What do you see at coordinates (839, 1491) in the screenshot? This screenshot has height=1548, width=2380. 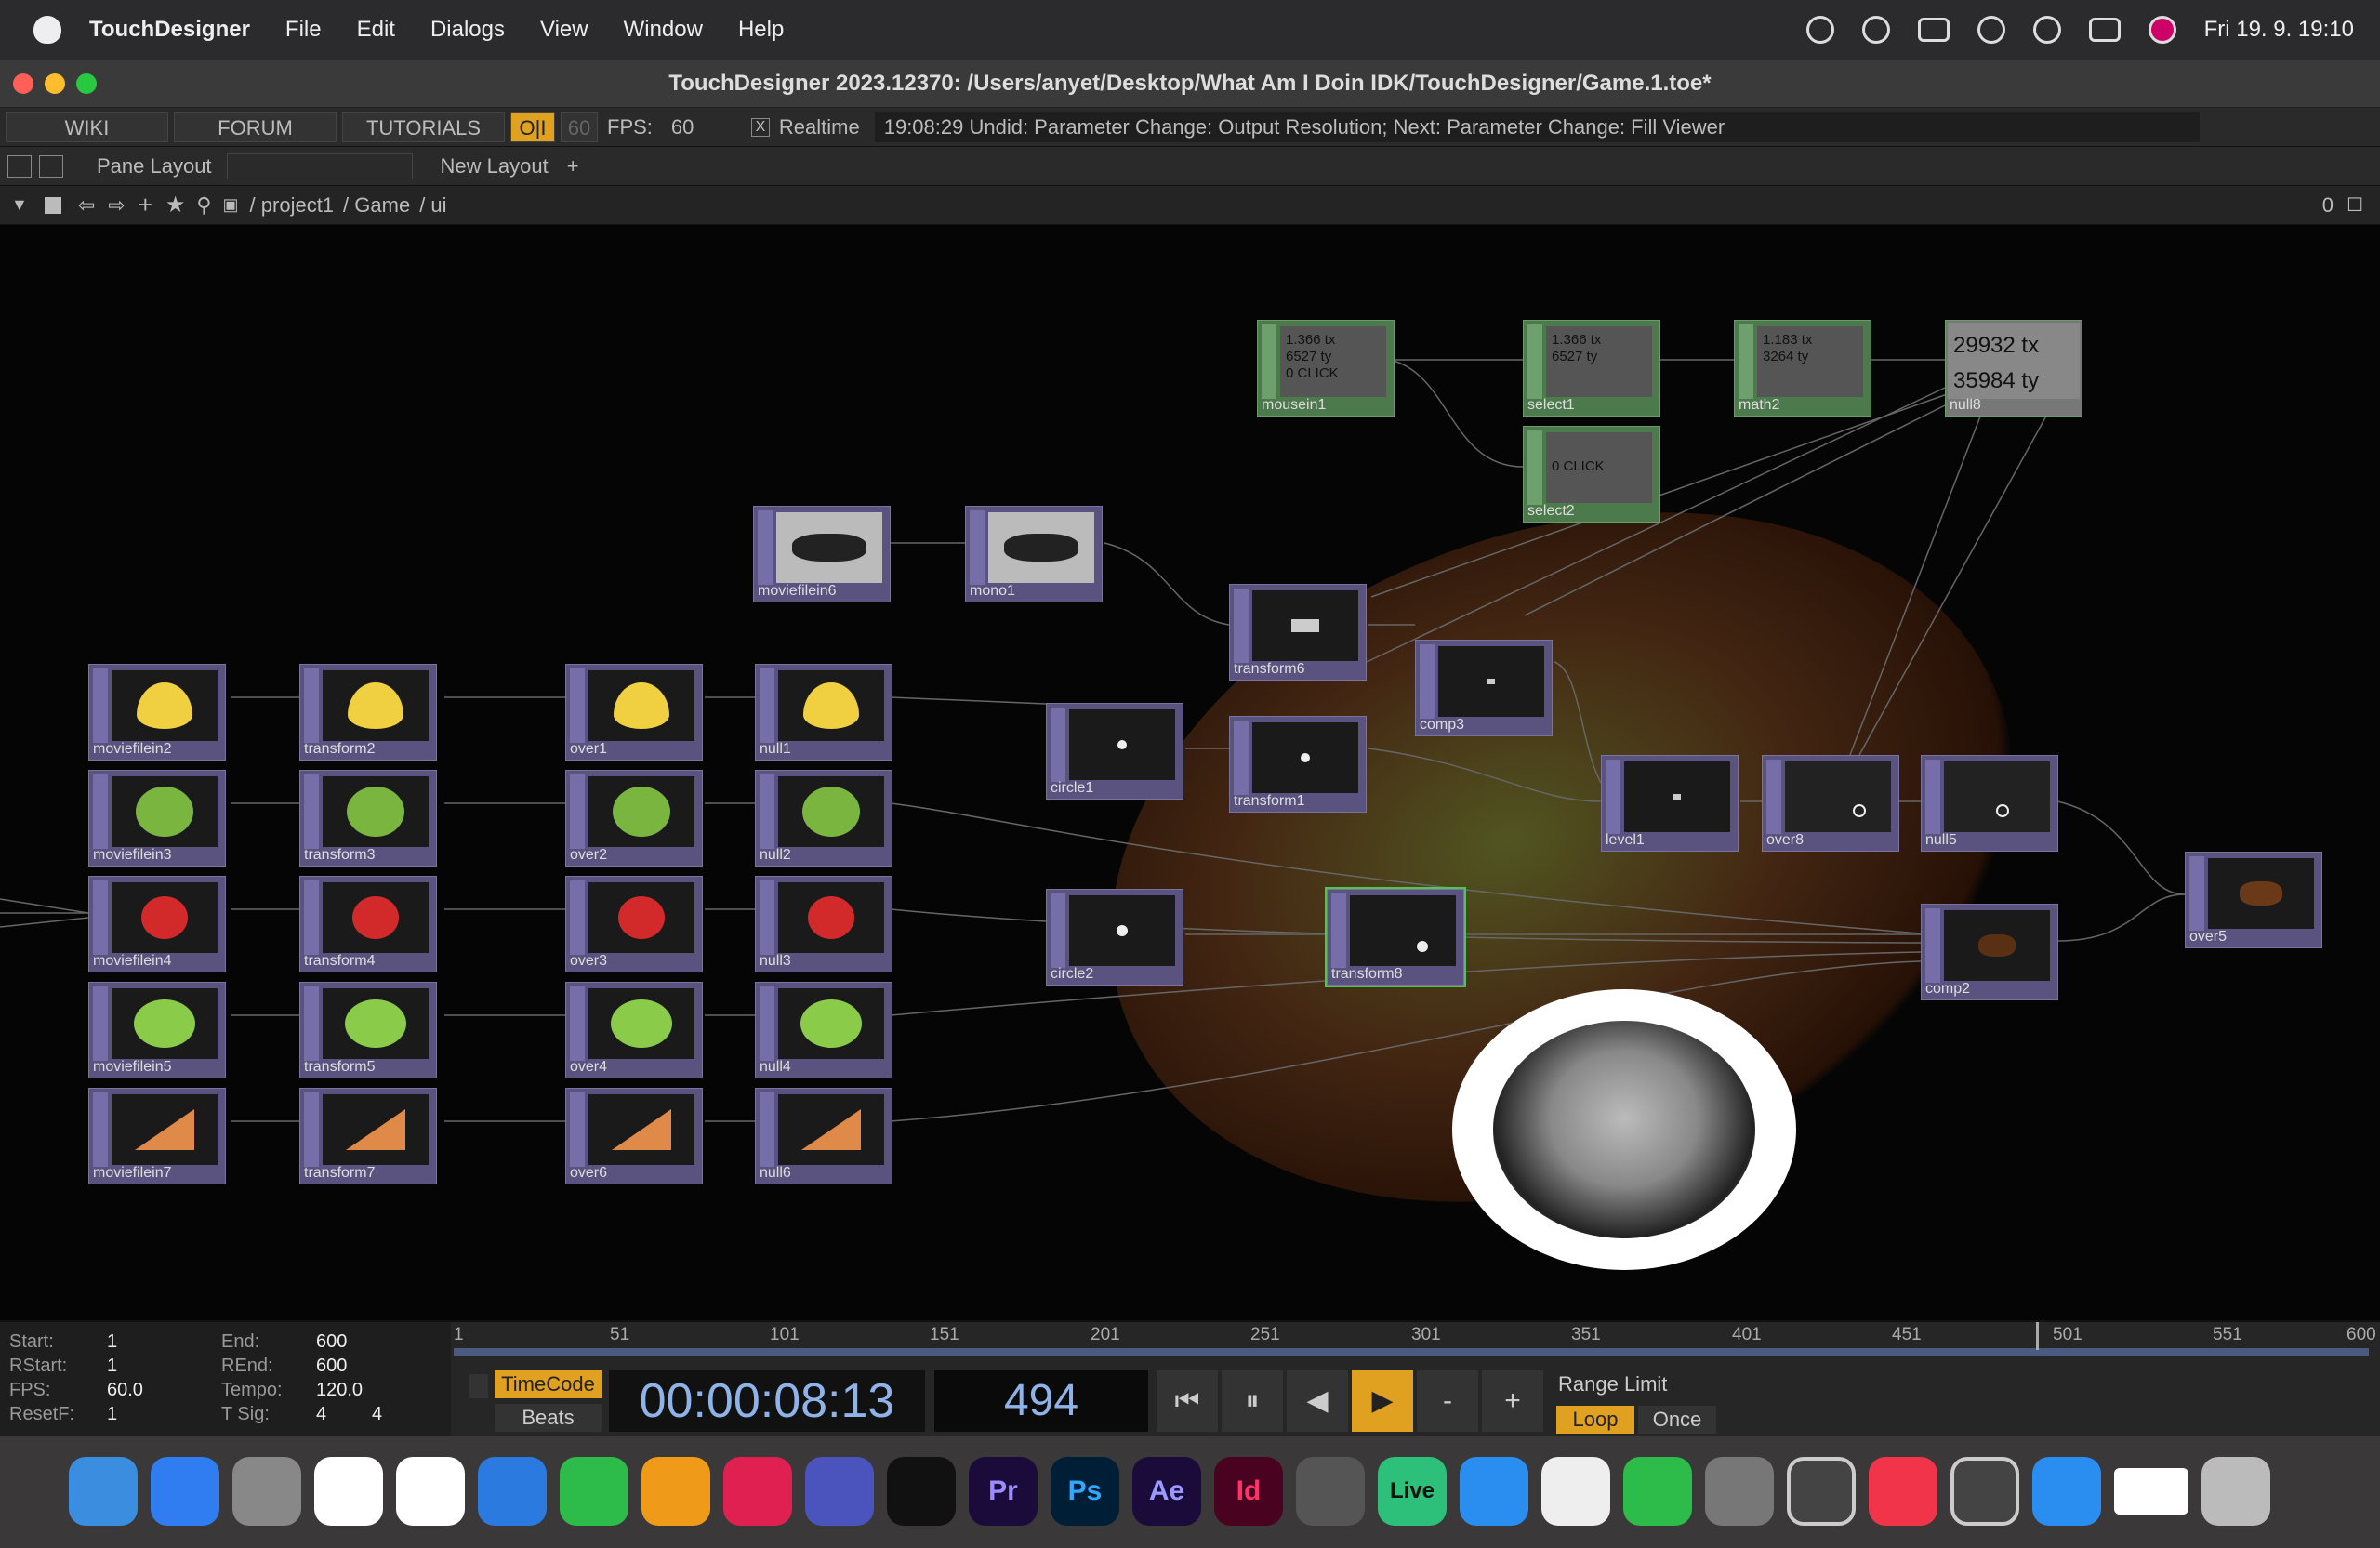 I see `teams-icon` at bounding box center [839, 1491].